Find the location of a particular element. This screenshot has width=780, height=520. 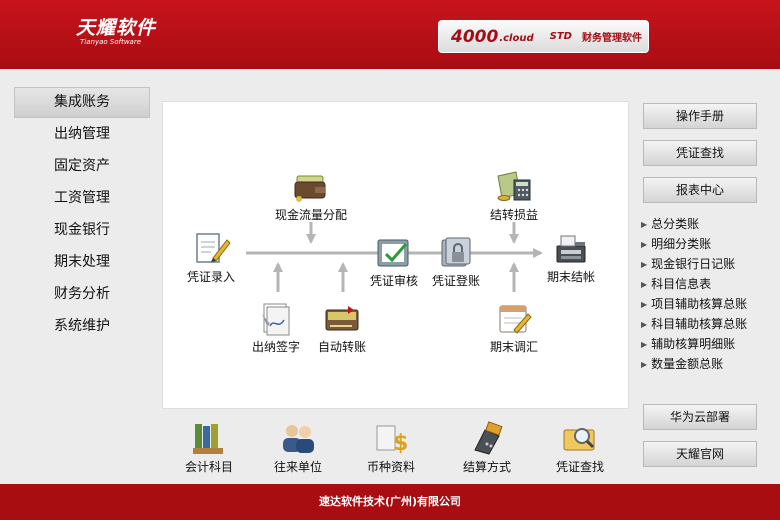

brand-logo: 天耀软件 Tianyao Software is located at coordinates (116, 32).